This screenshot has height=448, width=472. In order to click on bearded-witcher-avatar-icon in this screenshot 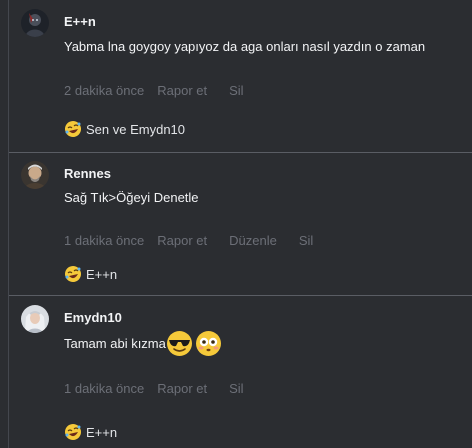, I will do `click(35, 175)`.